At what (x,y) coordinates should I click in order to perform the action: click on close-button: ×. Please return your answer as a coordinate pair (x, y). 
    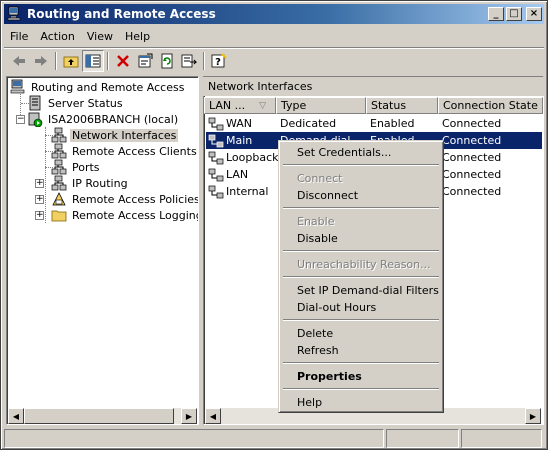
    Looking at the image, I should click on (534, 14).